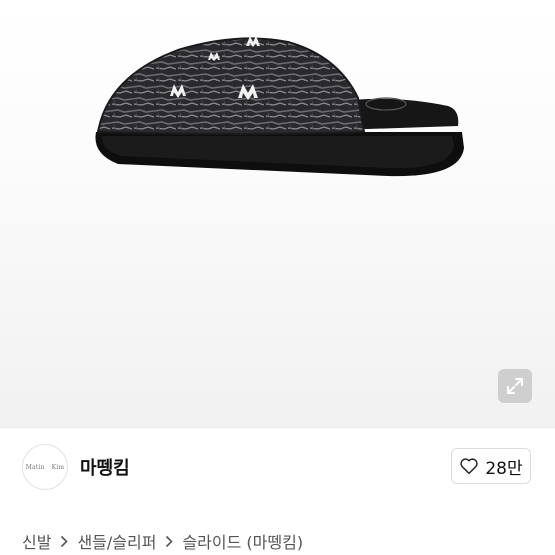 This screenshot has height=555, width=555. I want to click on breadcrumb-item-slide: 슬라이드 (마뗑킴), so click(242, 541).